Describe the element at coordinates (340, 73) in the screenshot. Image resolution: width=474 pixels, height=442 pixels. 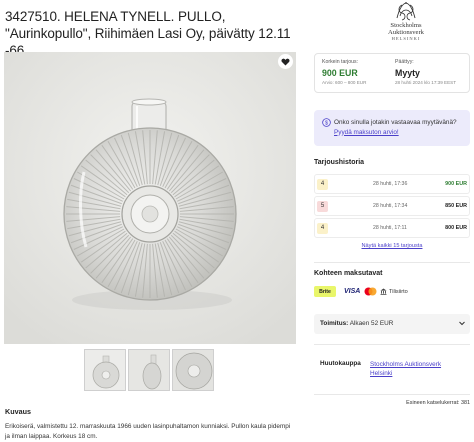
I see `current-bid-value: 900 EUR` at that location.